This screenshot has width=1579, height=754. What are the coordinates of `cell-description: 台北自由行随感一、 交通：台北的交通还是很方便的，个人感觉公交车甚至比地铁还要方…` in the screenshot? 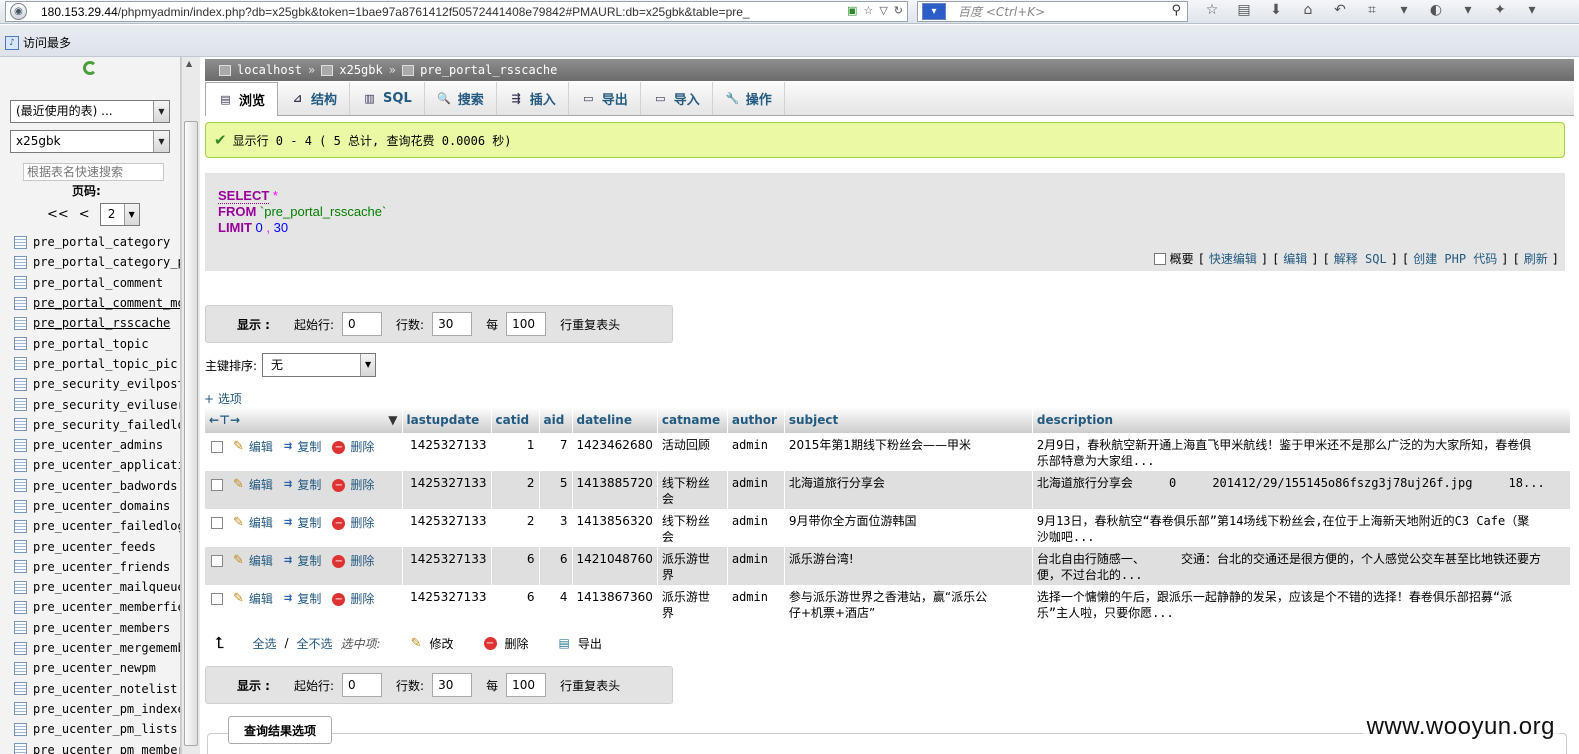 It's located at (1301, 566).